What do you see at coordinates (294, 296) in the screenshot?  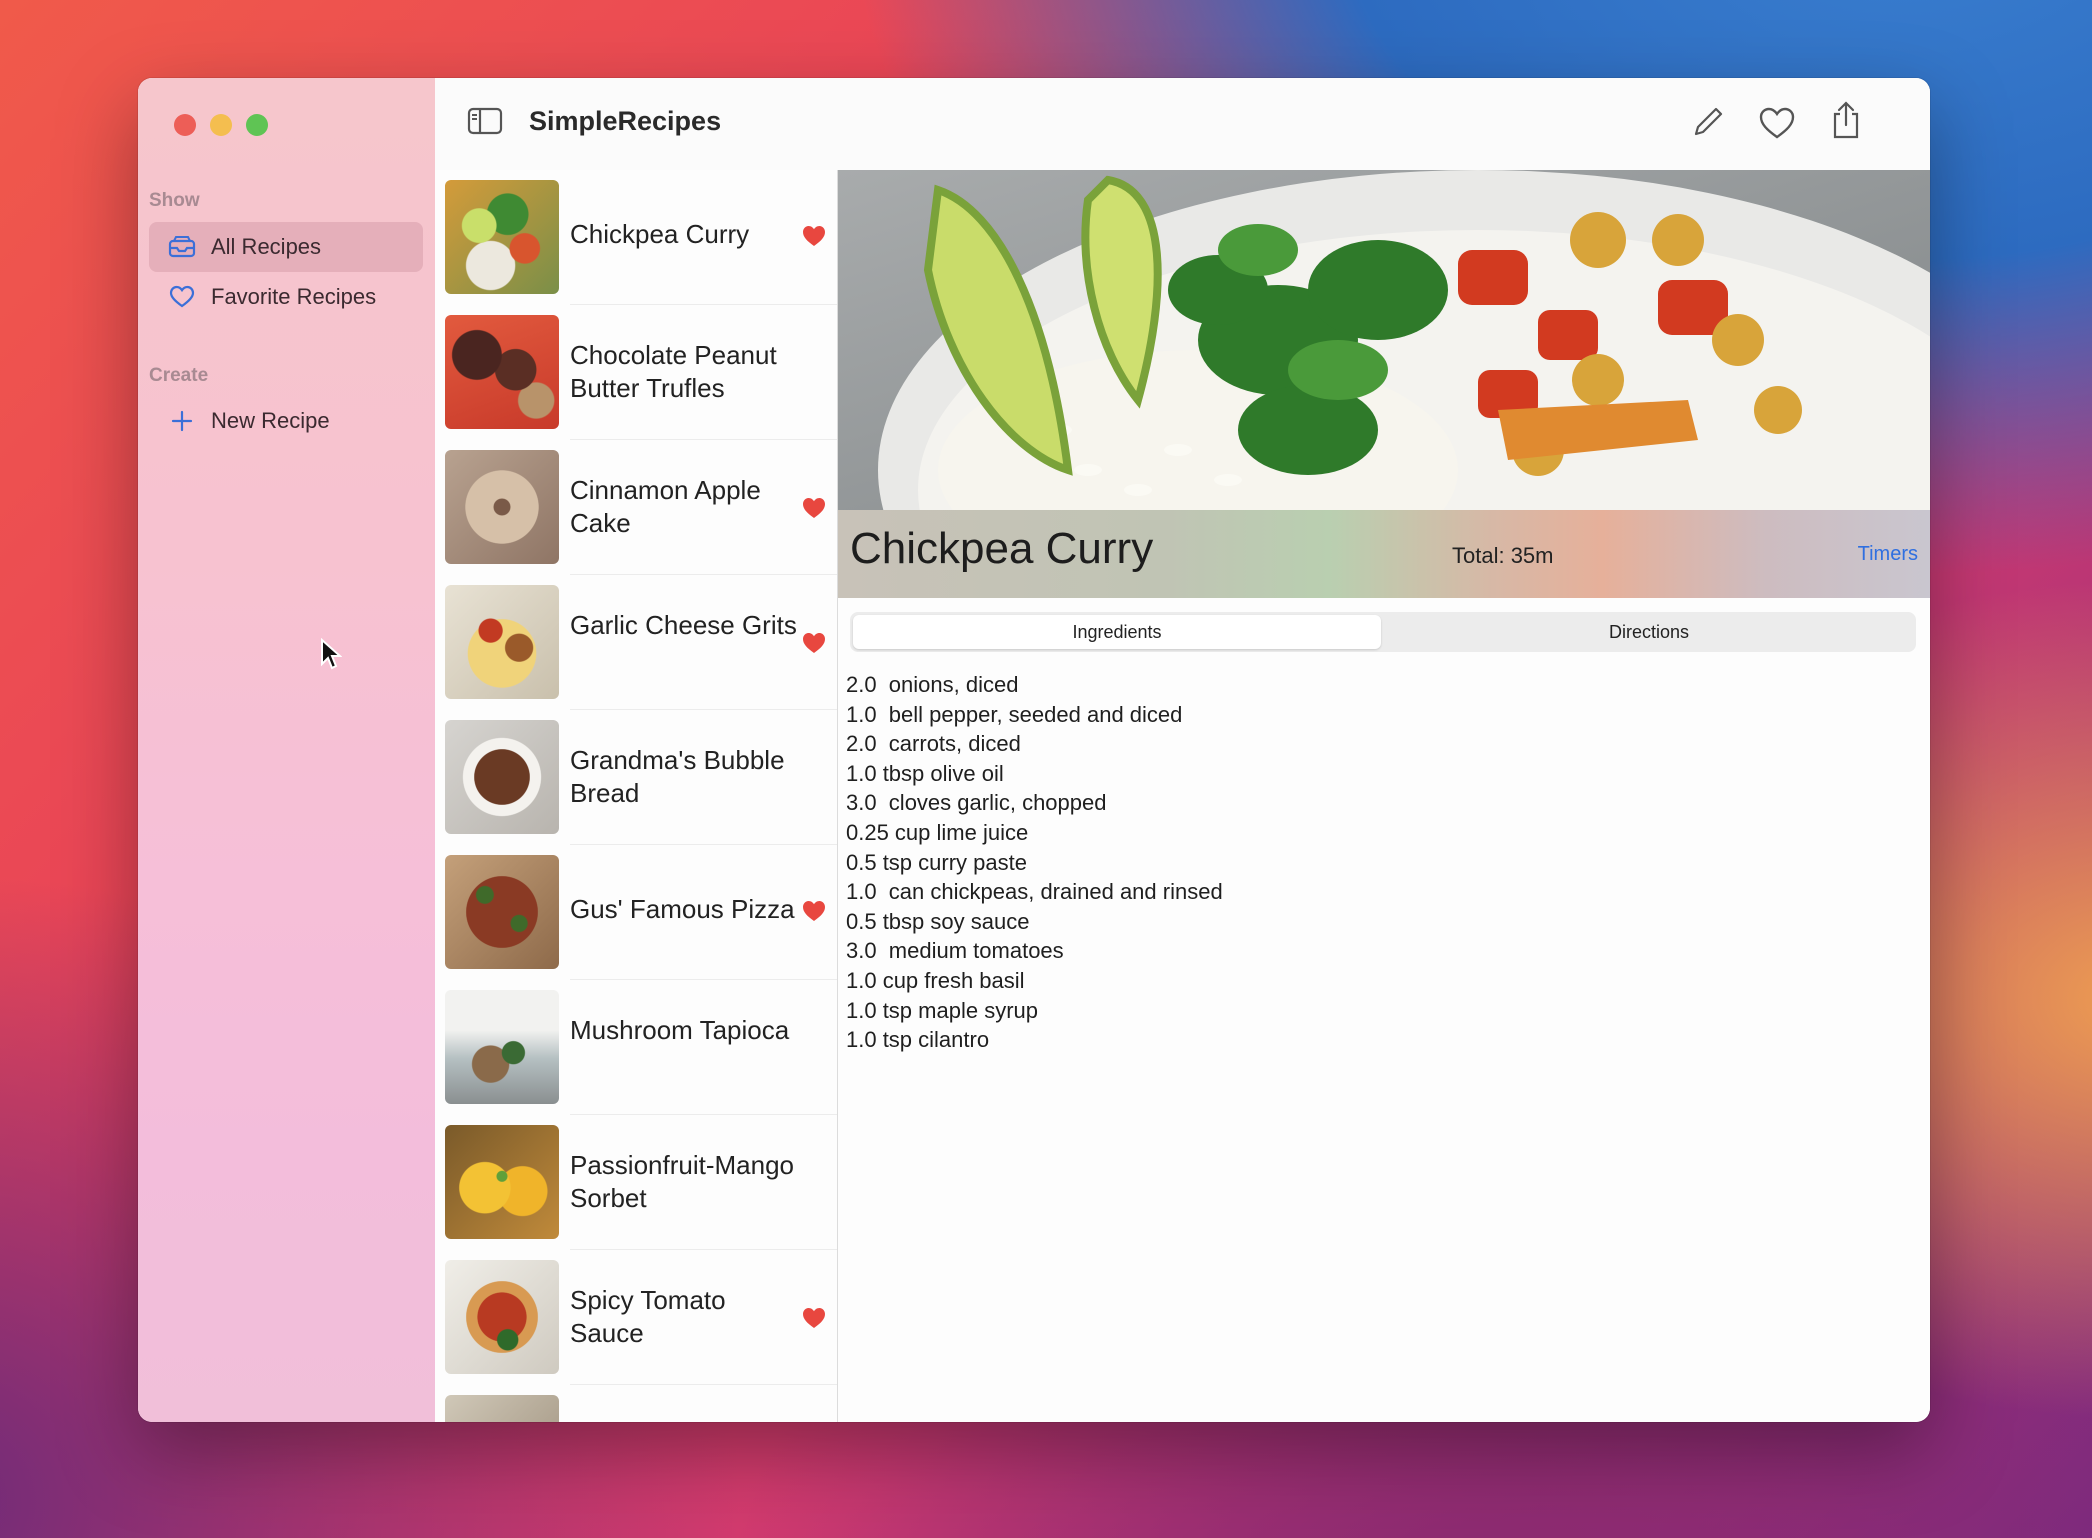 I see `sidebar-item-label: Favorite Recipes` at bounding box center [294, 296].